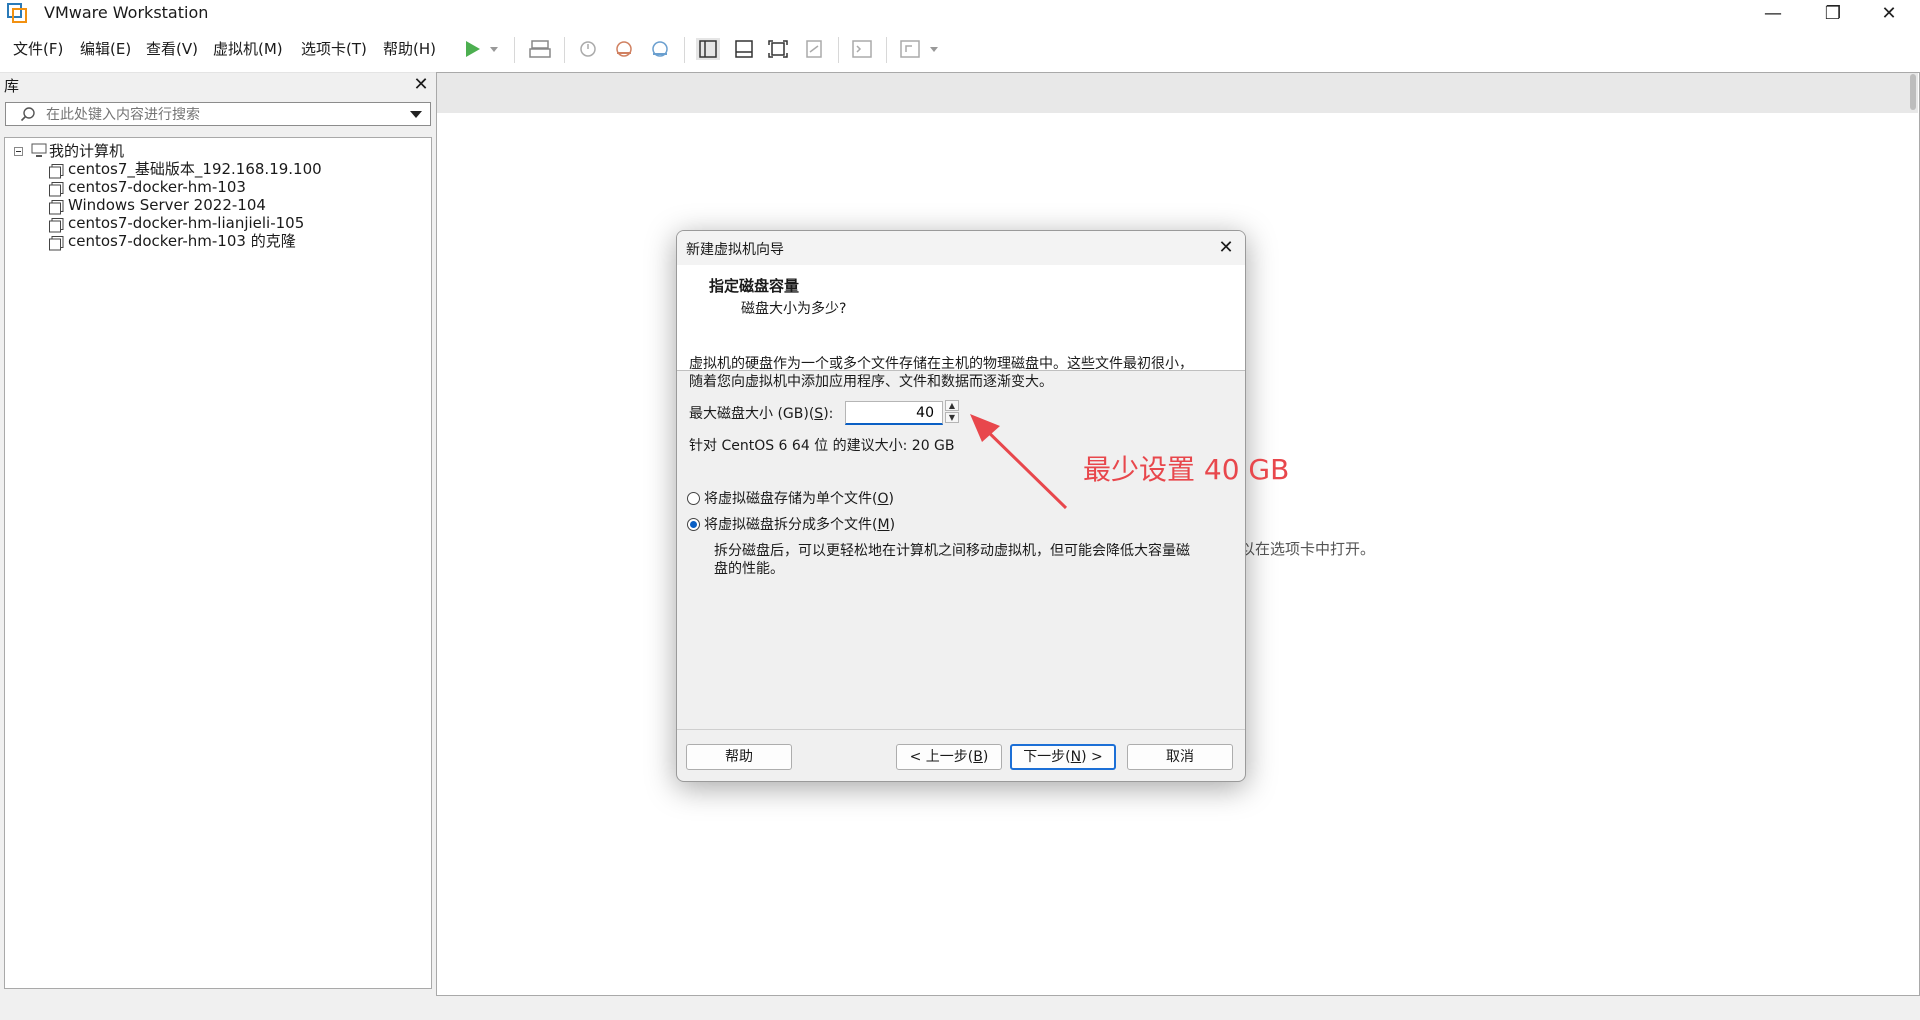 The image size is (1920, 1020). I want to click on dialog-close-icon: ✕, so click(1226, 248).